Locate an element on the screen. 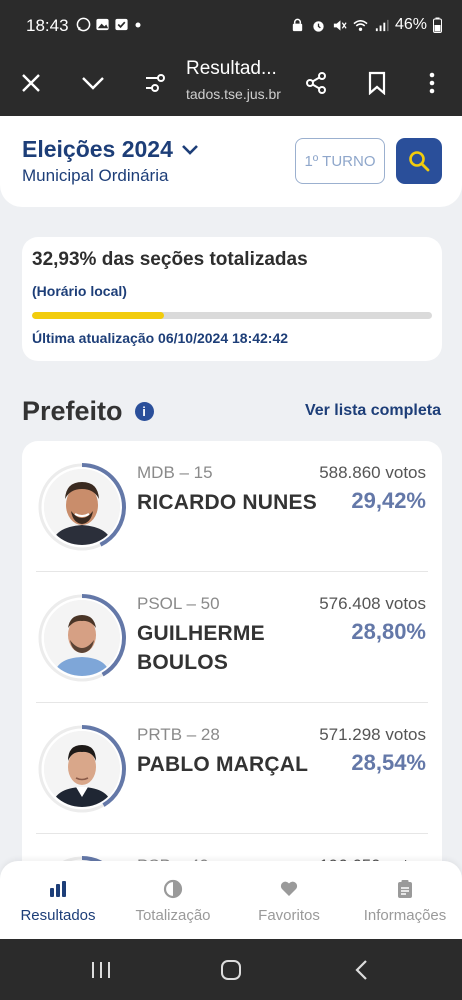 This screenshot has height=1000, width=462. tune-icon is located at coordinates (155, 83).